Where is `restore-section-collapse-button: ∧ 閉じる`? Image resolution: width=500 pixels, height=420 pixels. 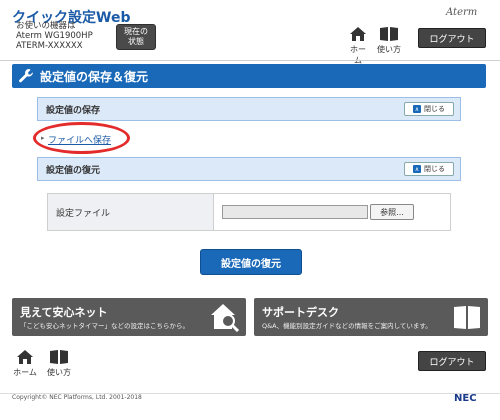 restore-section-collapse-button: ∧ 閉じる is located at coordinates (429, 169).